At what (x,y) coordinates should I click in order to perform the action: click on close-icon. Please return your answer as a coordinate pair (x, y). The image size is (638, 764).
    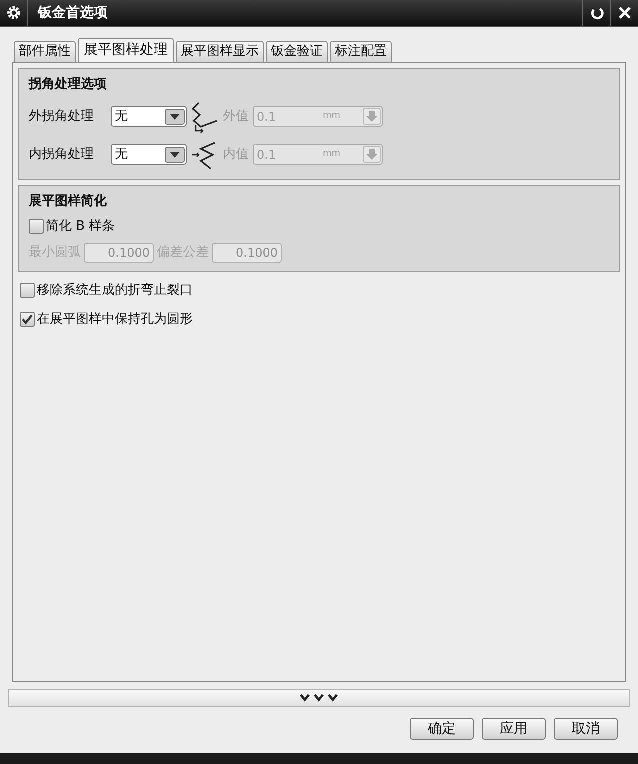
    Looking at the image, I should click on (625, 13).